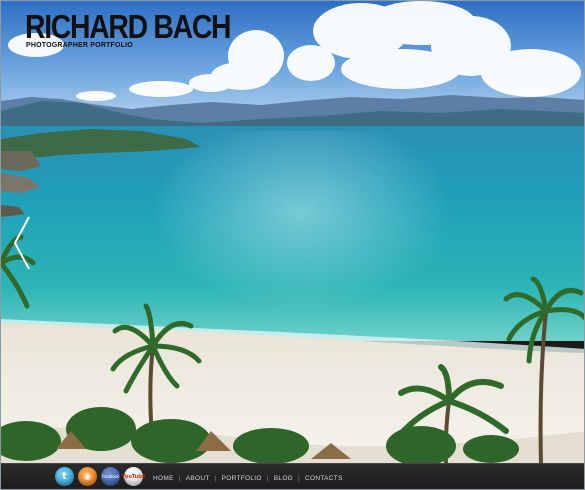  Describe the element at coordinates (110, 476) in the screenshot. I see `facebook-icon: facebook` at that location.